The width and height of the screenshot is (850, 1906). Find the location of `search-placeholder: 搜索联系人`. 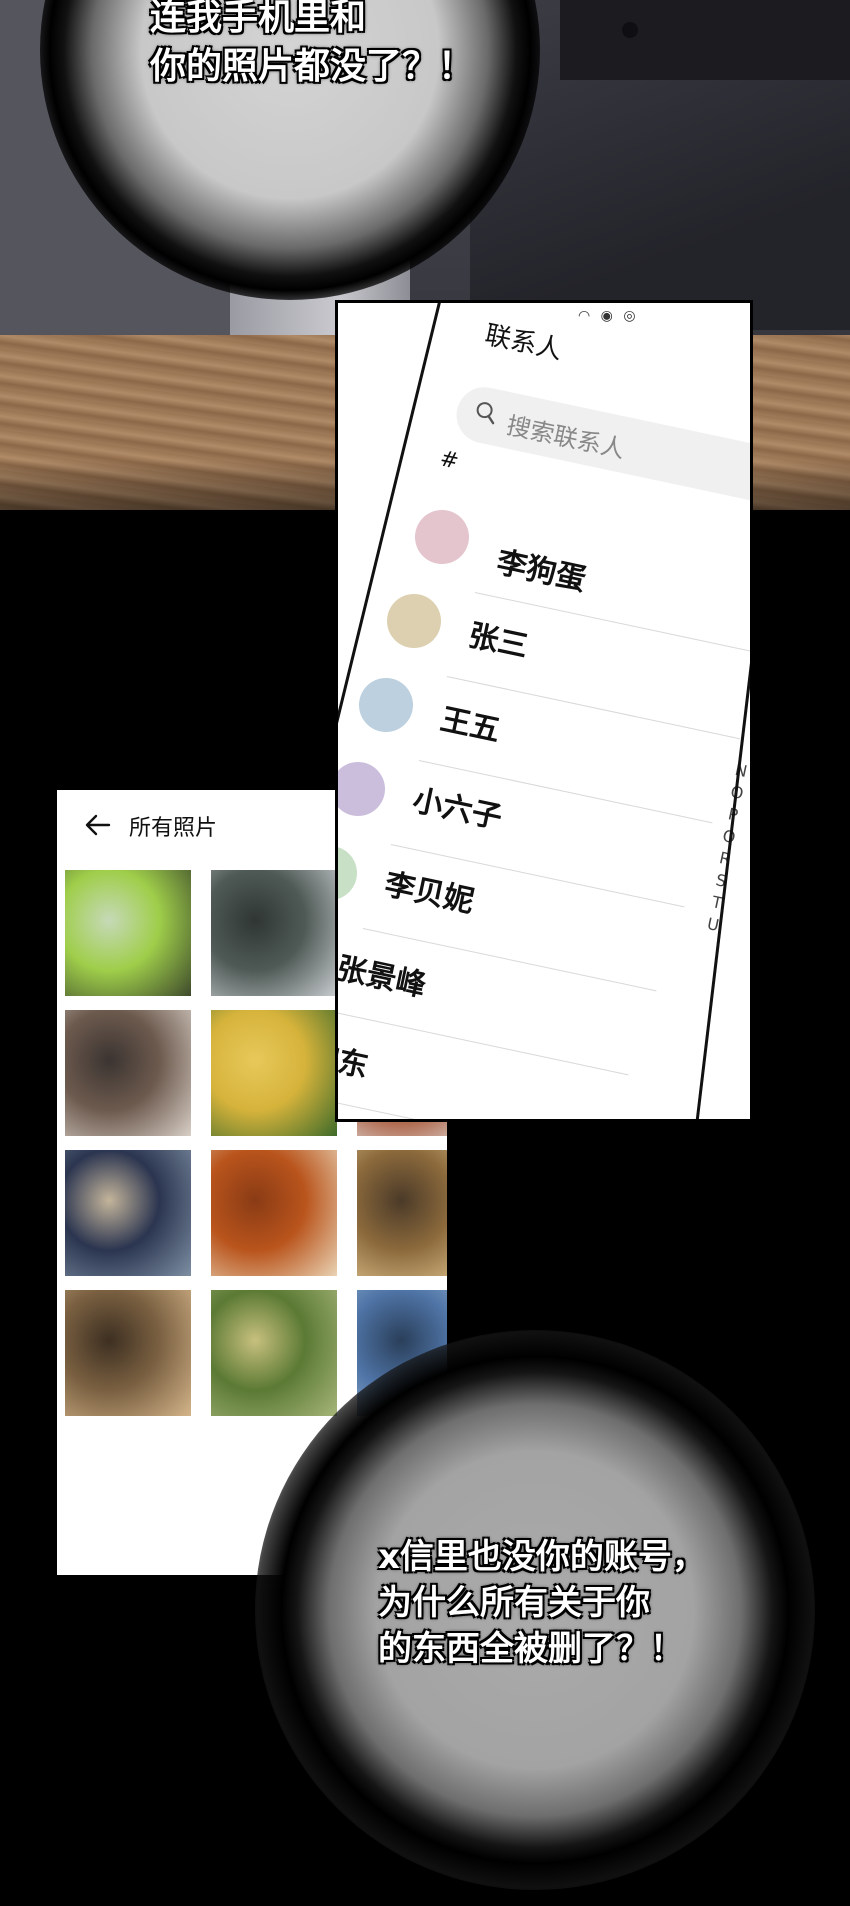

search-placeholder: 搜索联系人 is located at coordinates (566, 437).